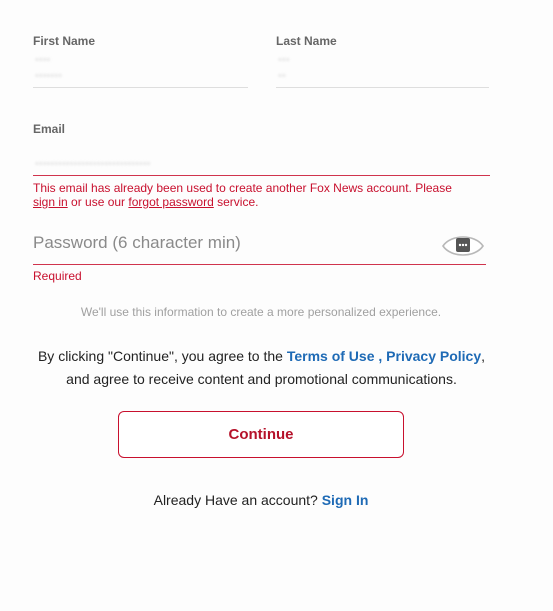 The image size is (553, 611). What do you see at coordinates (98, 202) in the screenshot?
I see `email-error-text-2: or use our` at bounding box center [98, 202].